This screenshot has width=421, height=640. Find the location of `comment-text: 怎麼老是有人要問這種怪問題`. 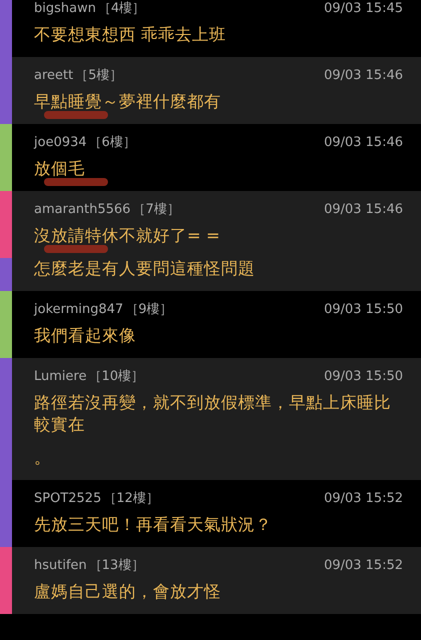

comment-text: 怎麼老是有人要問這種怪問題 is located at coordinates (144, 268).